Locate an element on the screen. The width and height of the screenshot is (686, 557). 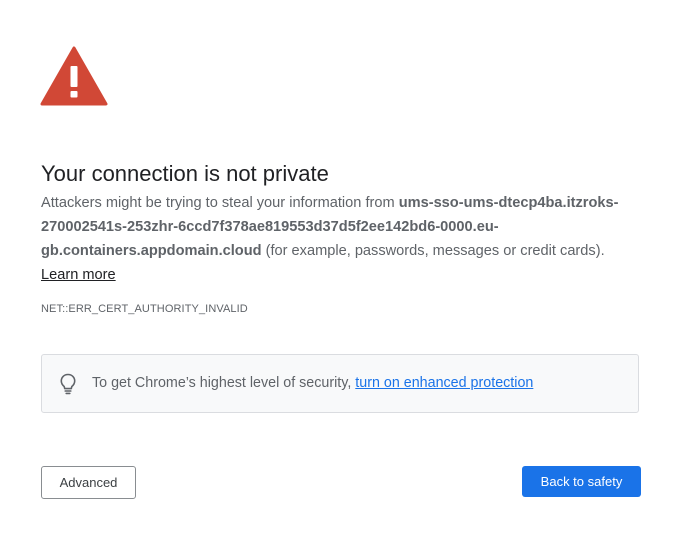
warning-triangle-icon is located at coordinates (74, 76).